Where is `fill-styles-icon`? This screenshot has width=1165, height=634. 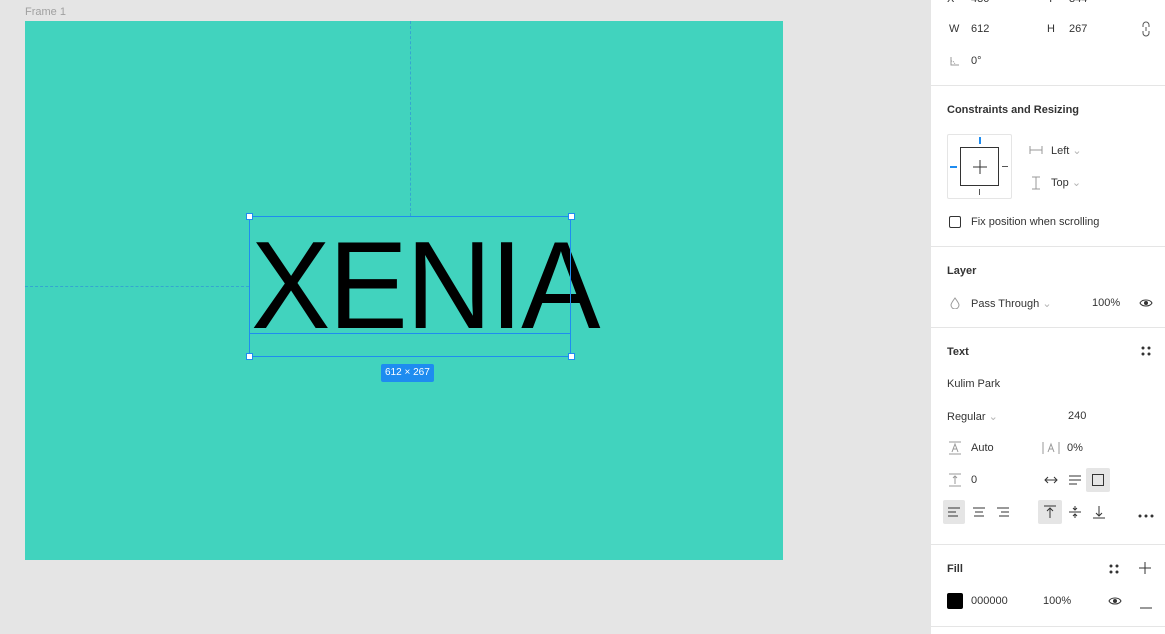
fill-styles-icon is located at coordinates (1114, 570).